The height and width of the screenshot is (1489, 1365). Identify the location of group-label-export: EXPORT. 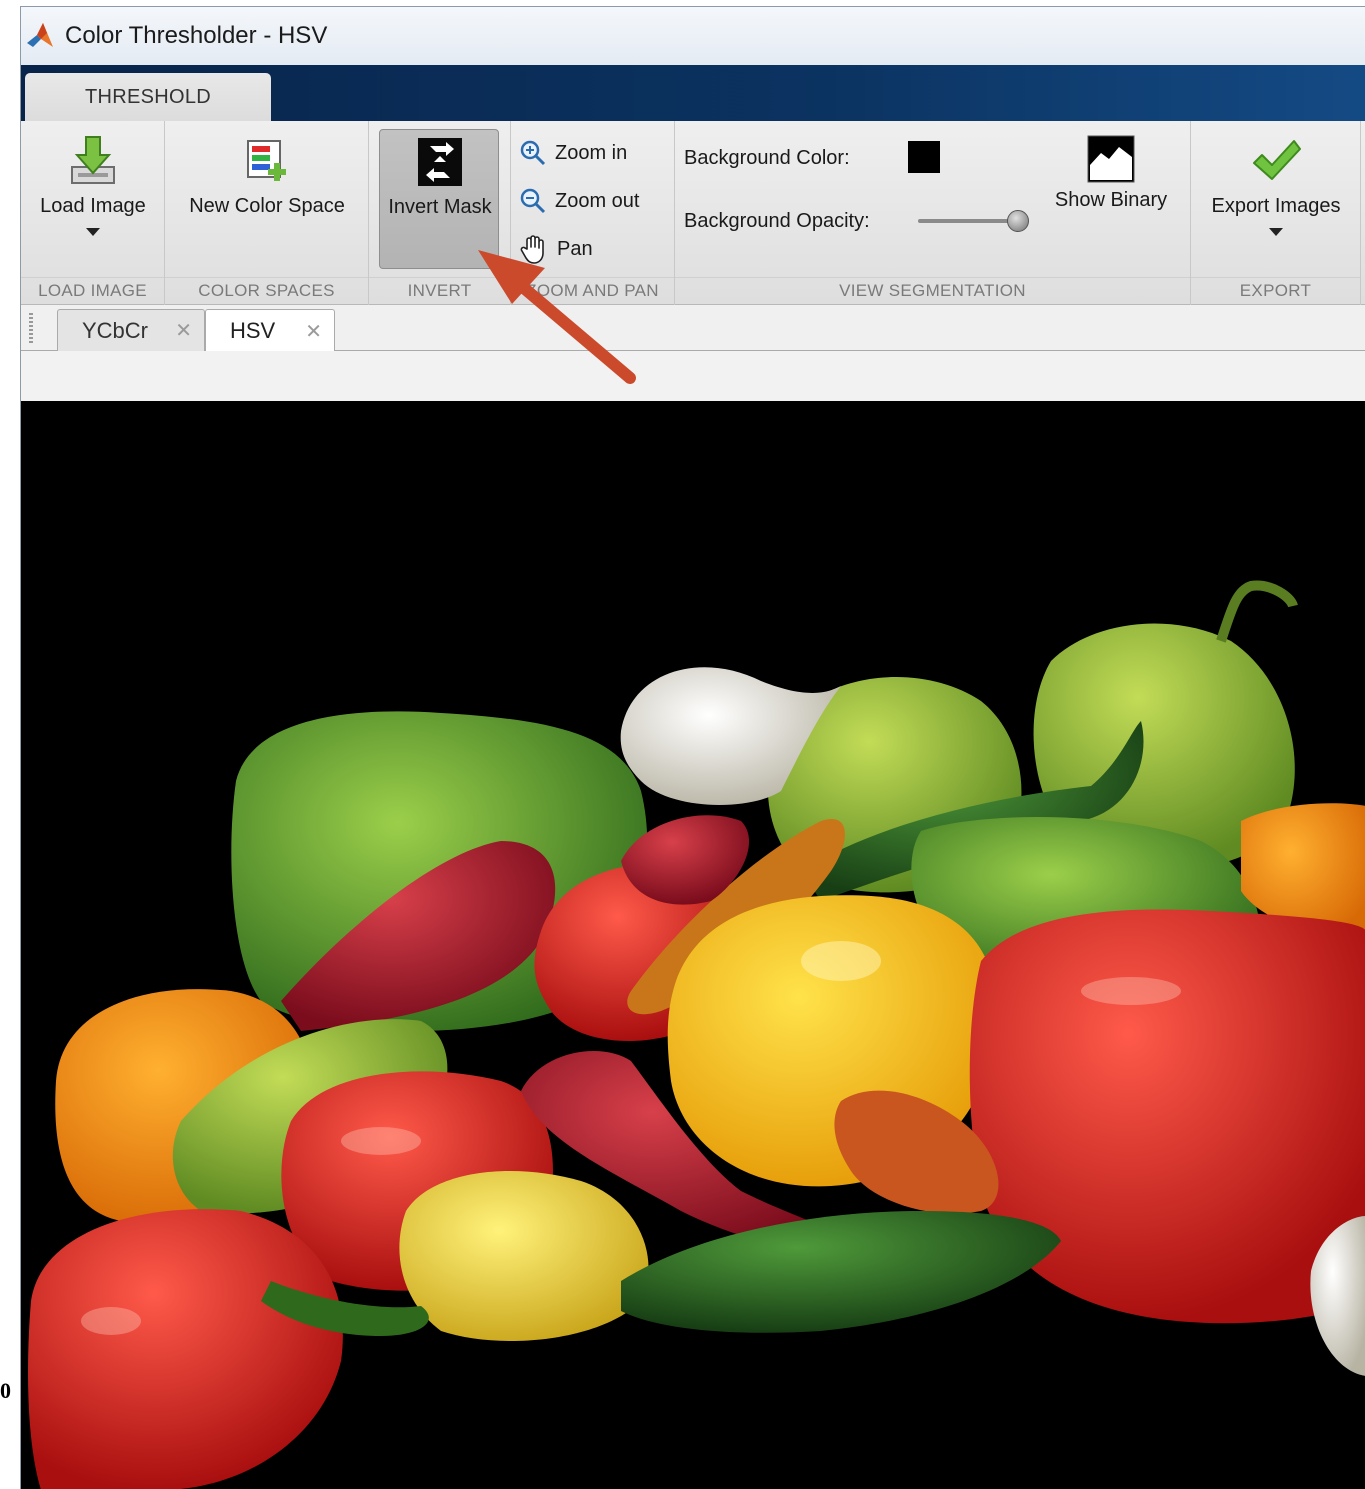
(1275, 290).